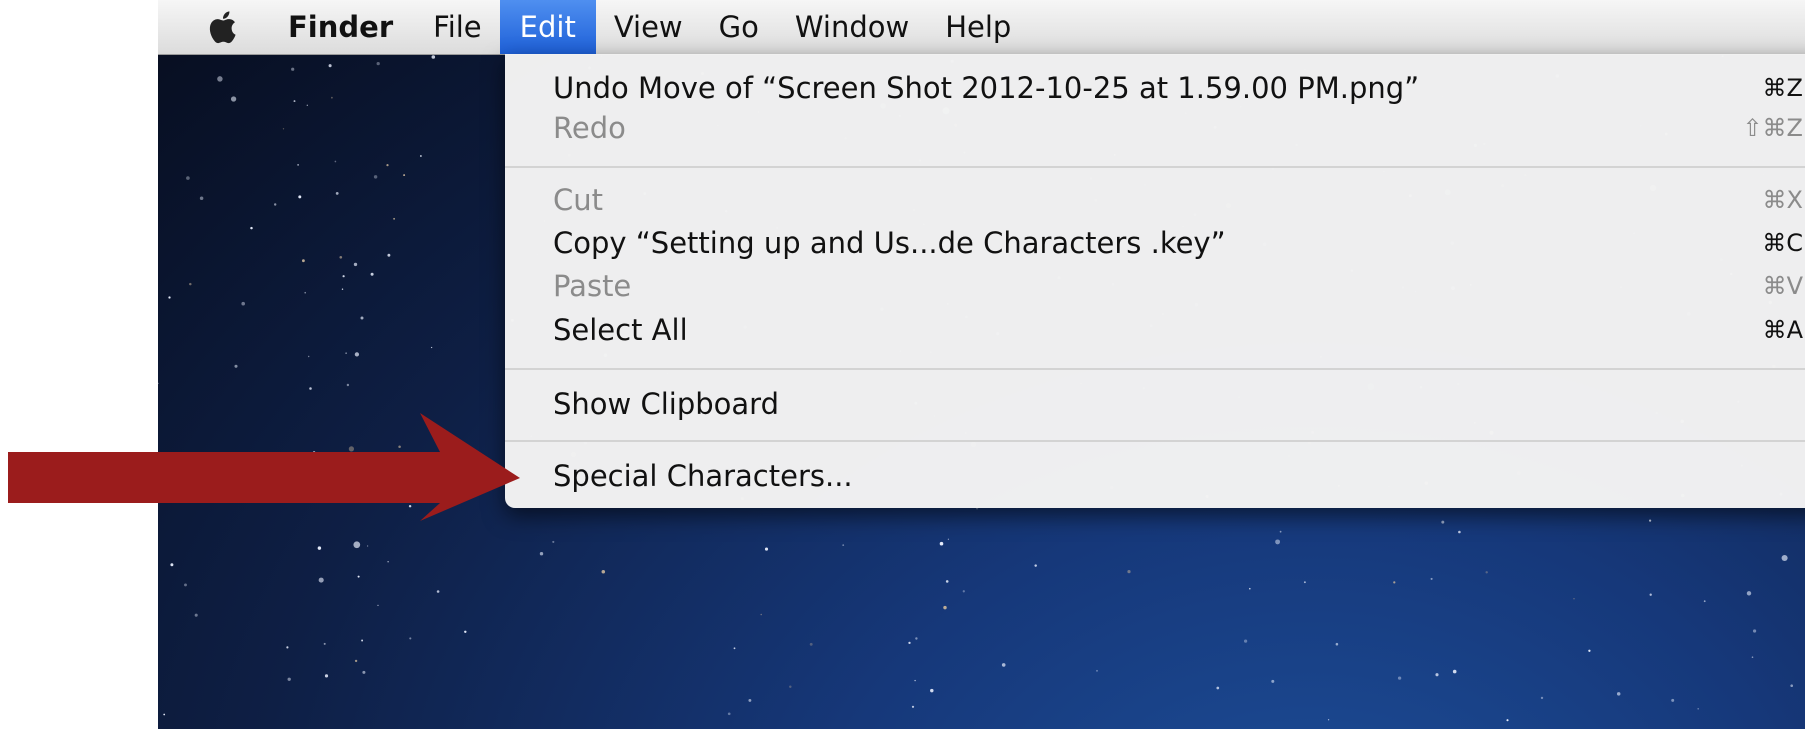  Describe the element at coordinates (620, 330) in the screenshot. I see `menu-item-label: Select All` at that location.